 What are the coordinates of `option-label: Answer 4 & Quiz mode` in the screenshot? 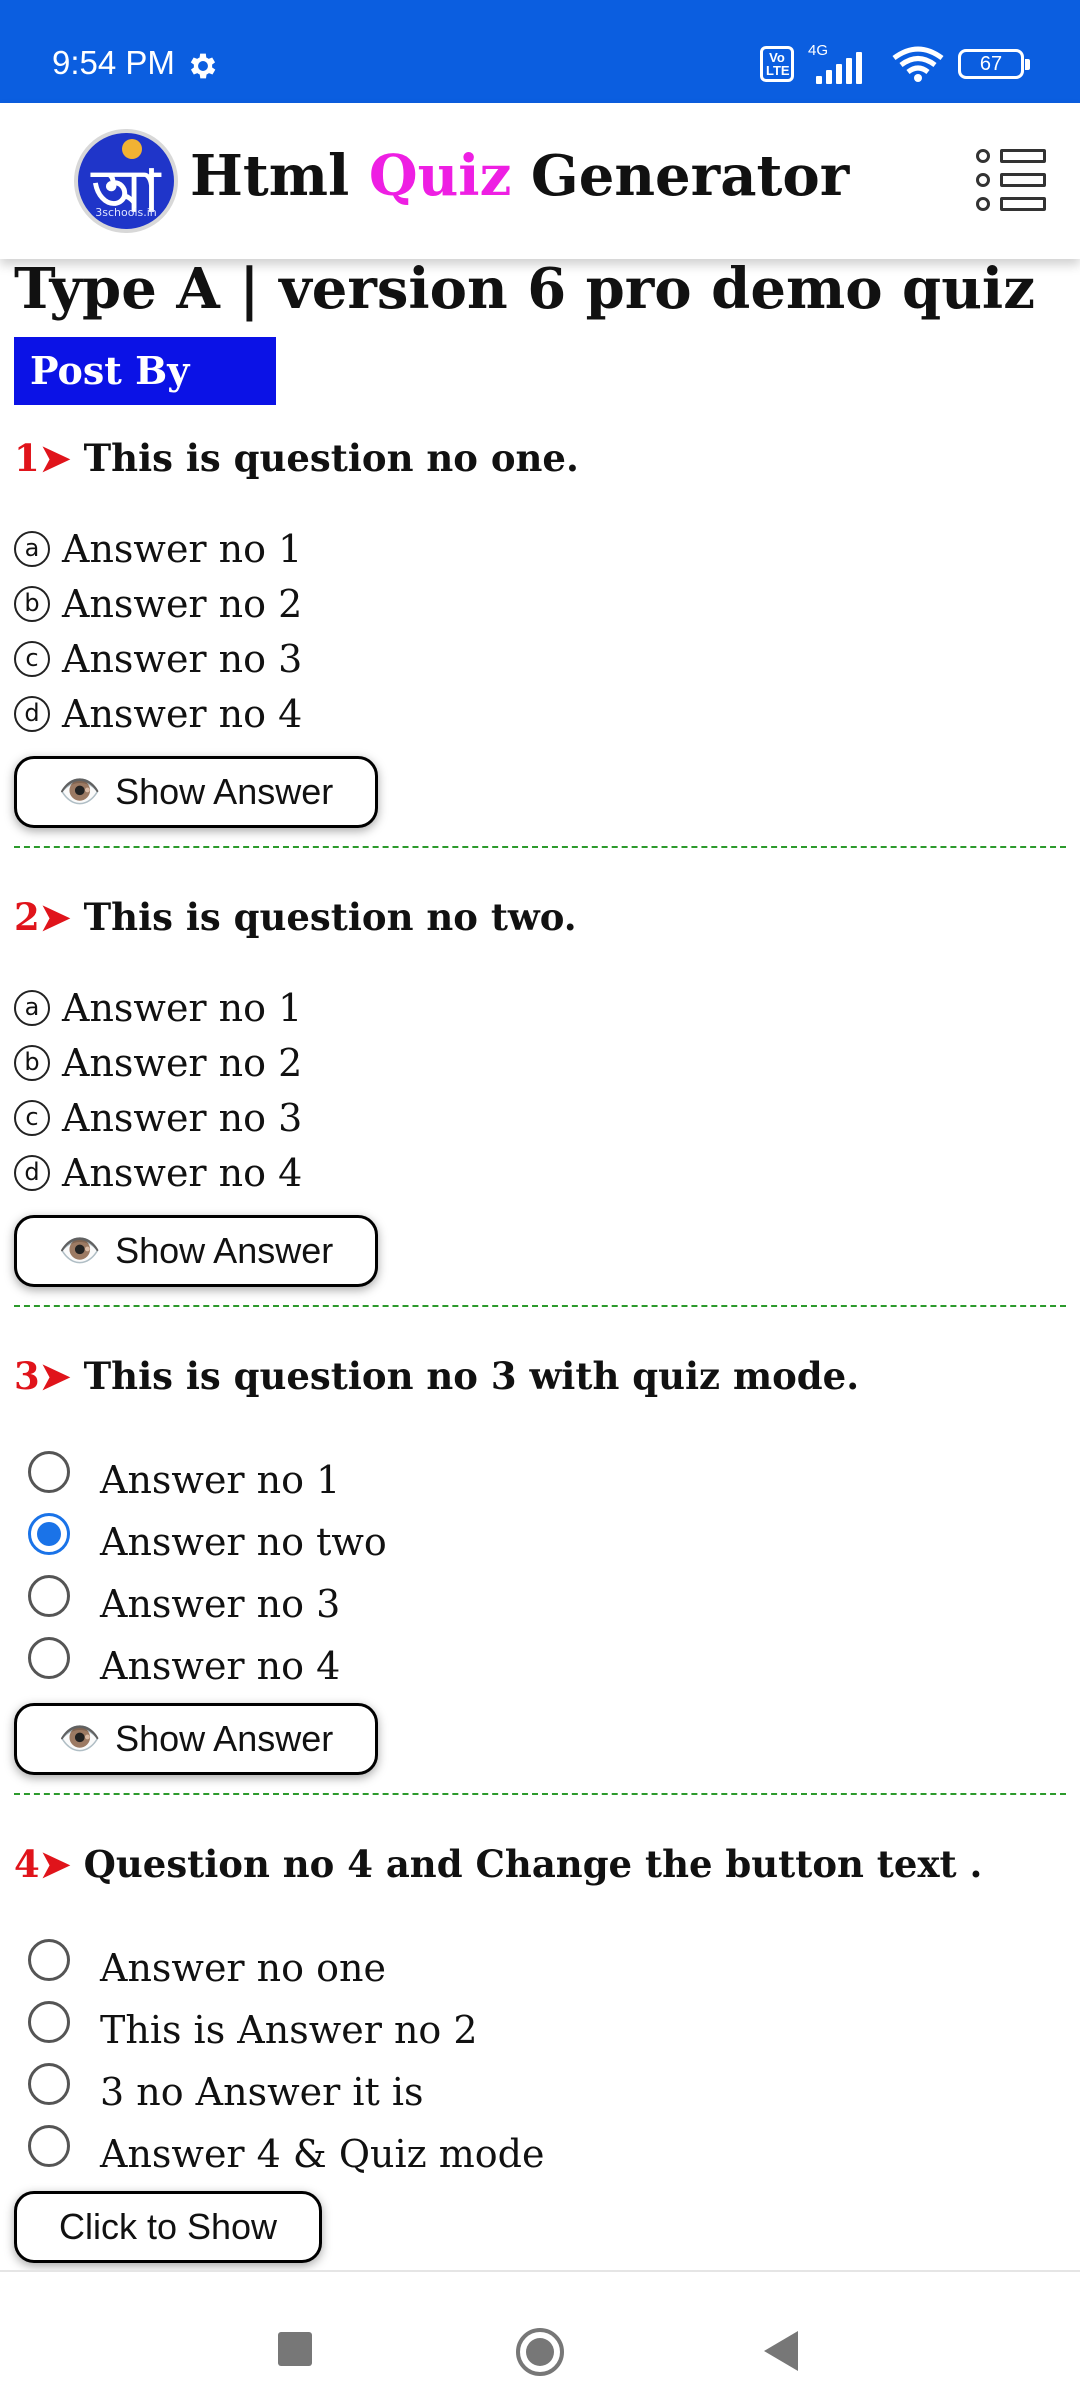 It's located at (322, 2154).